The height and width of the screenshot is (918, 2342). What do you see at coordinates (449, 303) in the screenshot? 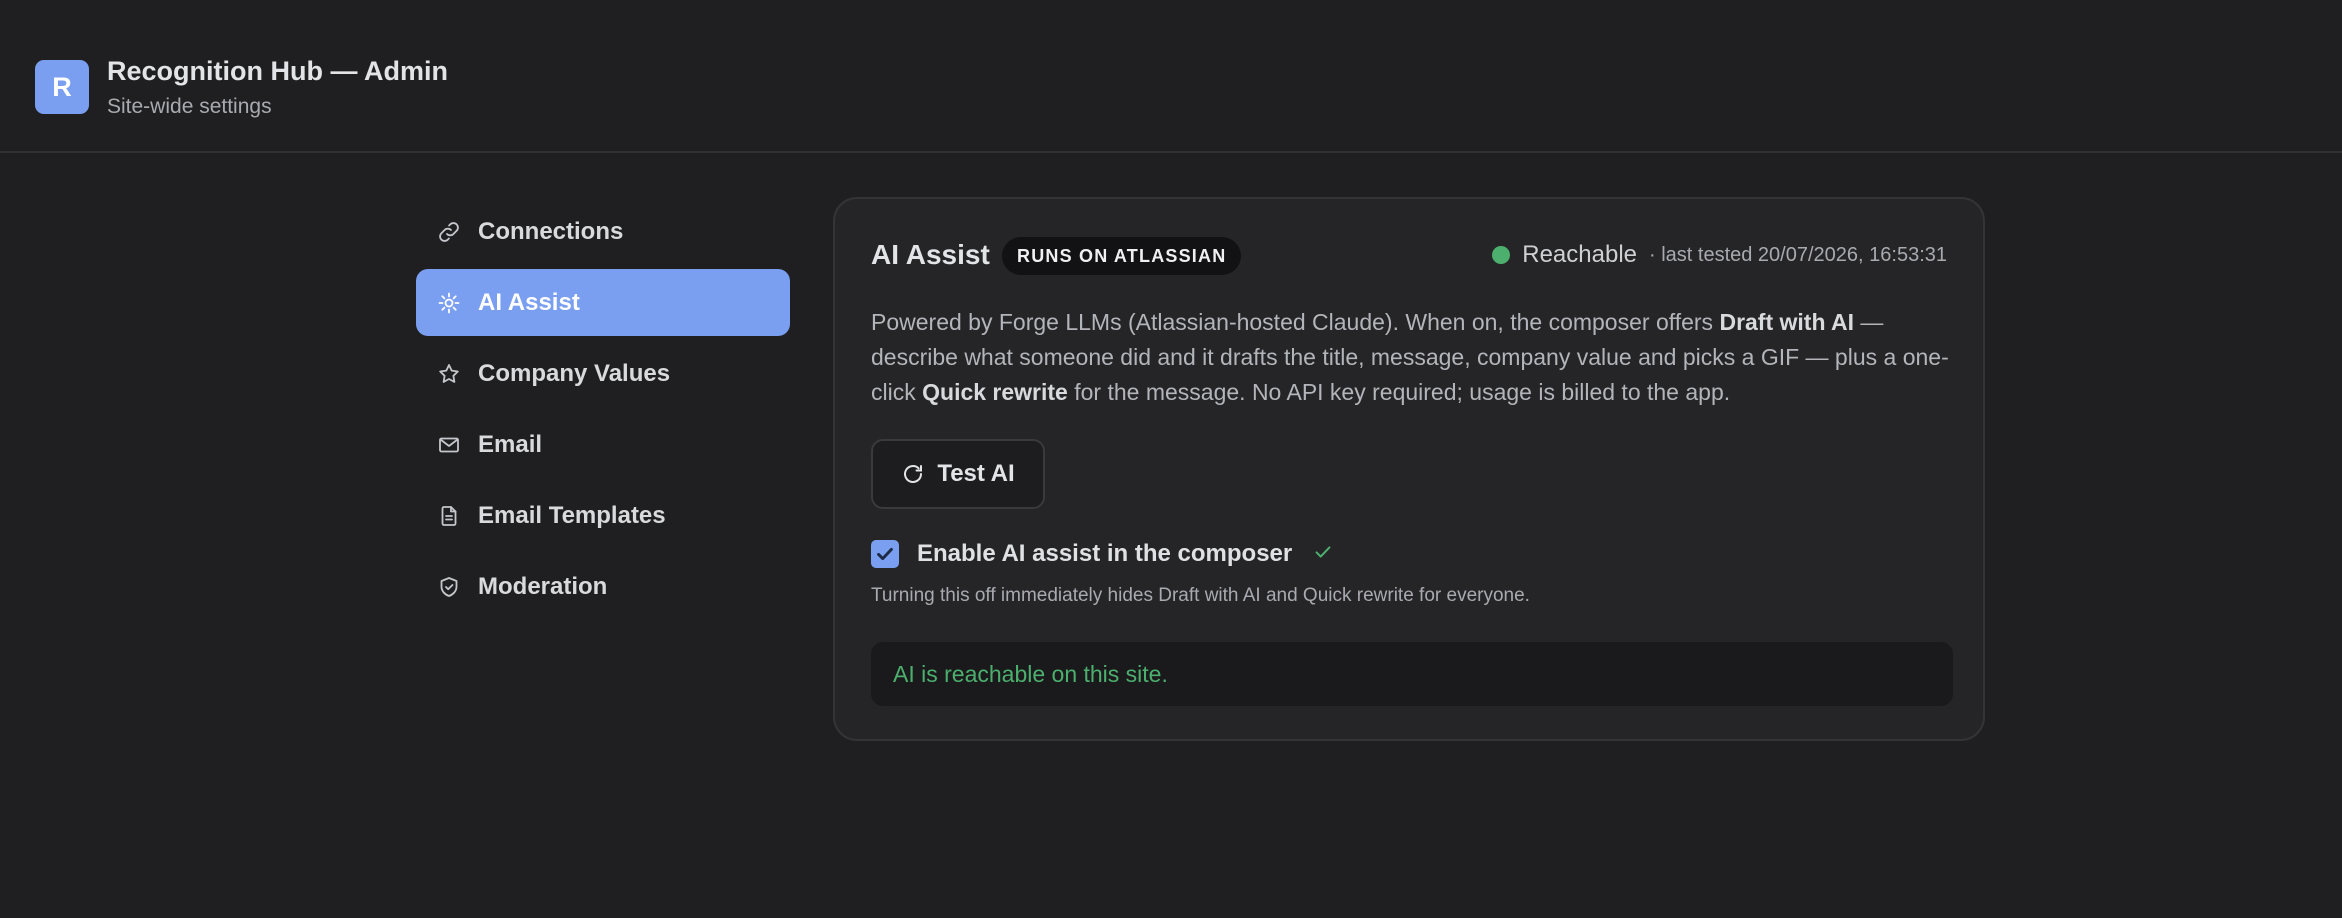
I see `sparkle-icon` at bounding box center [449, 303].